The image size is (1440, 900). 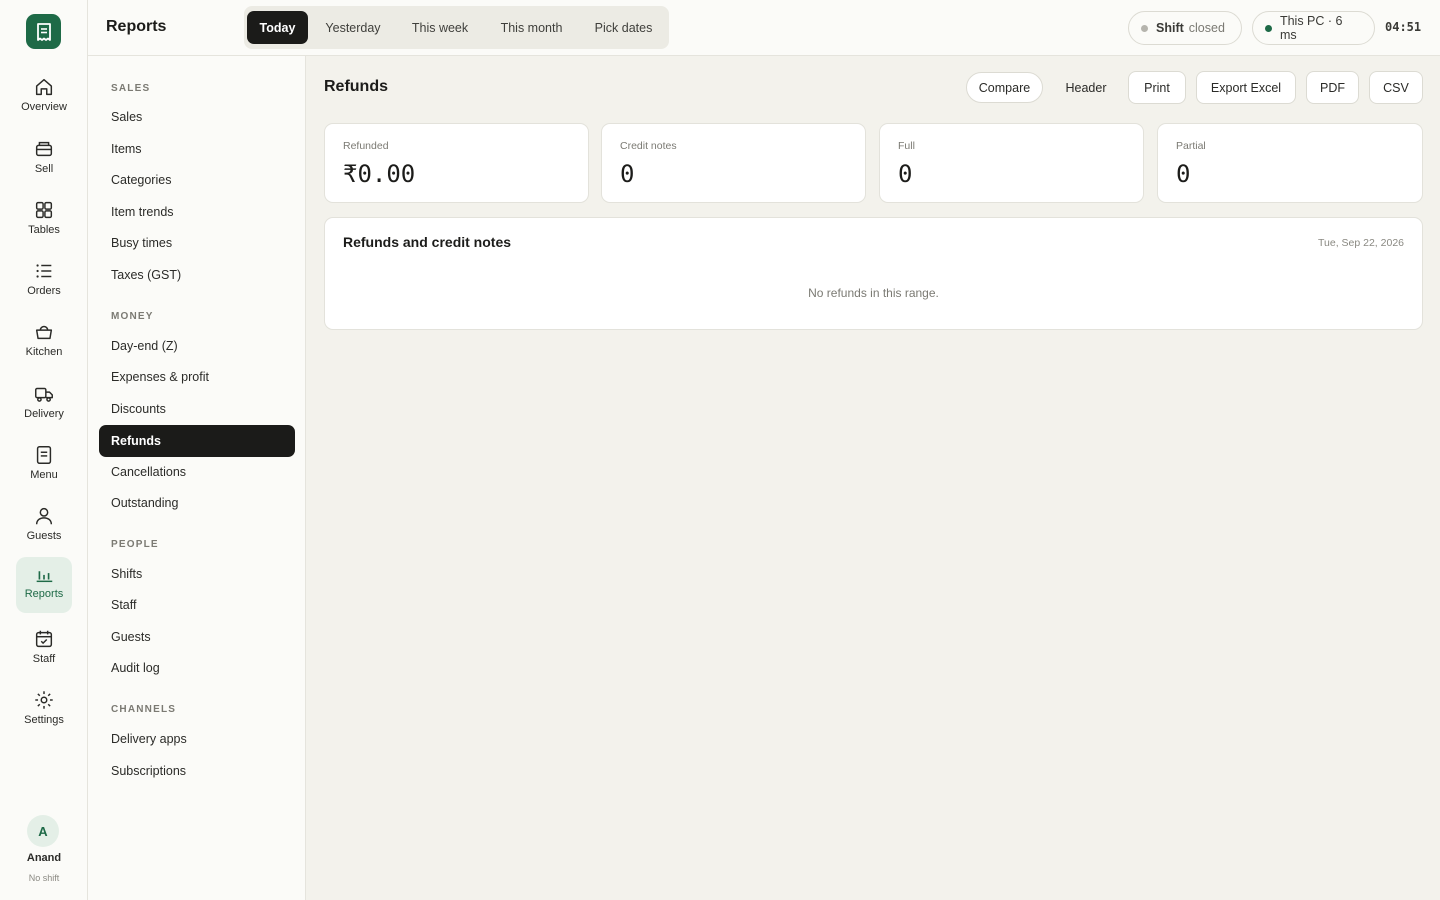 I want to click on app-logo, so click(x=43, y=31).